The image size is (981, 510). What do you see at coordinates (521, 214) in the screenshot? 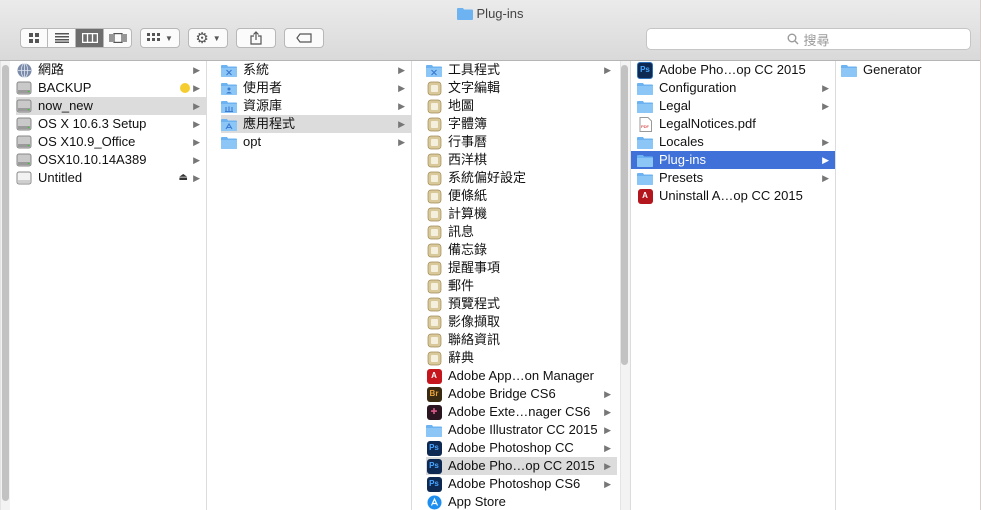
I see `list-item: 計算機` at bounding box center [521, 214].